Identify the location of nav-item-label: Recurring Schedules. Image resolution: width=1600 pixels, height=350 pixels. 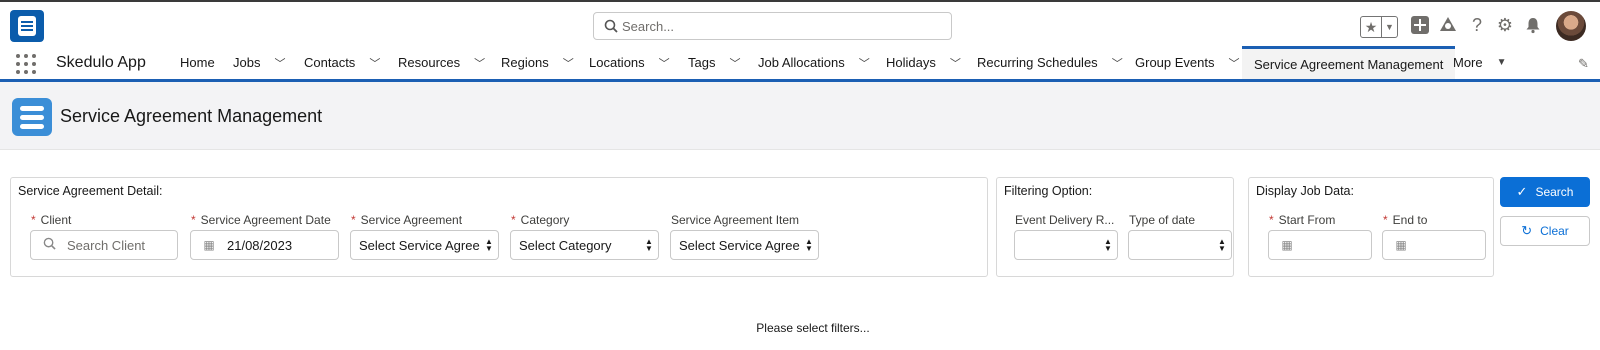
(1037, 62).